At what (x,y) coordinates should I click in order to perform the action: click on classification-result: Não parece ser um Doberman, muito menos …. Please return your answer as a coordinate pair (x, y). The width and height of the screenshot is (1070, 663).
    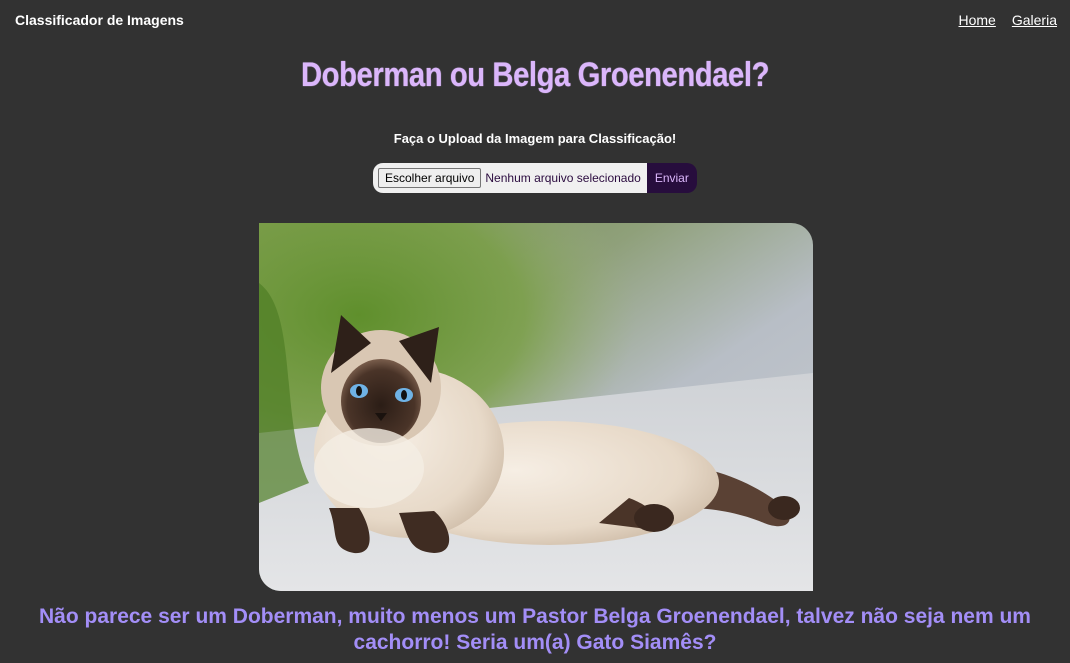
    Looking at the image, I should click on (535, 630).